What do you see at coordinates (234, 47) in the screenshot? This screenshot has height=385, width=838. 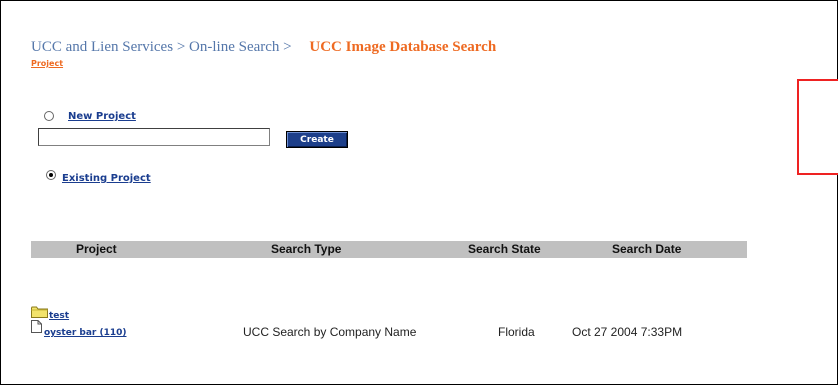 I see `breadcrumb-online-search: On-line Search` at bounding box center [234, 47].